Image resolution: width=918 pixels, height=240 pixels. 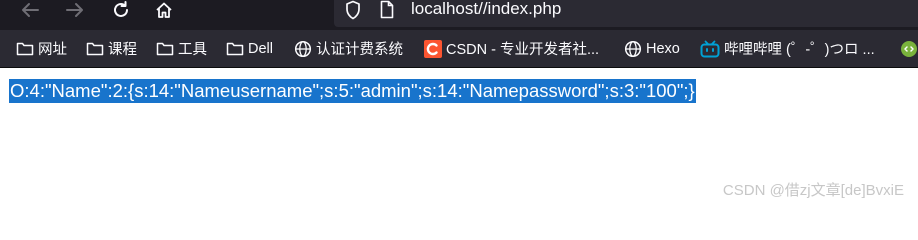 I want to click on bookmark-auth-billing: 认证计费系统, so click(x=348, y=48).